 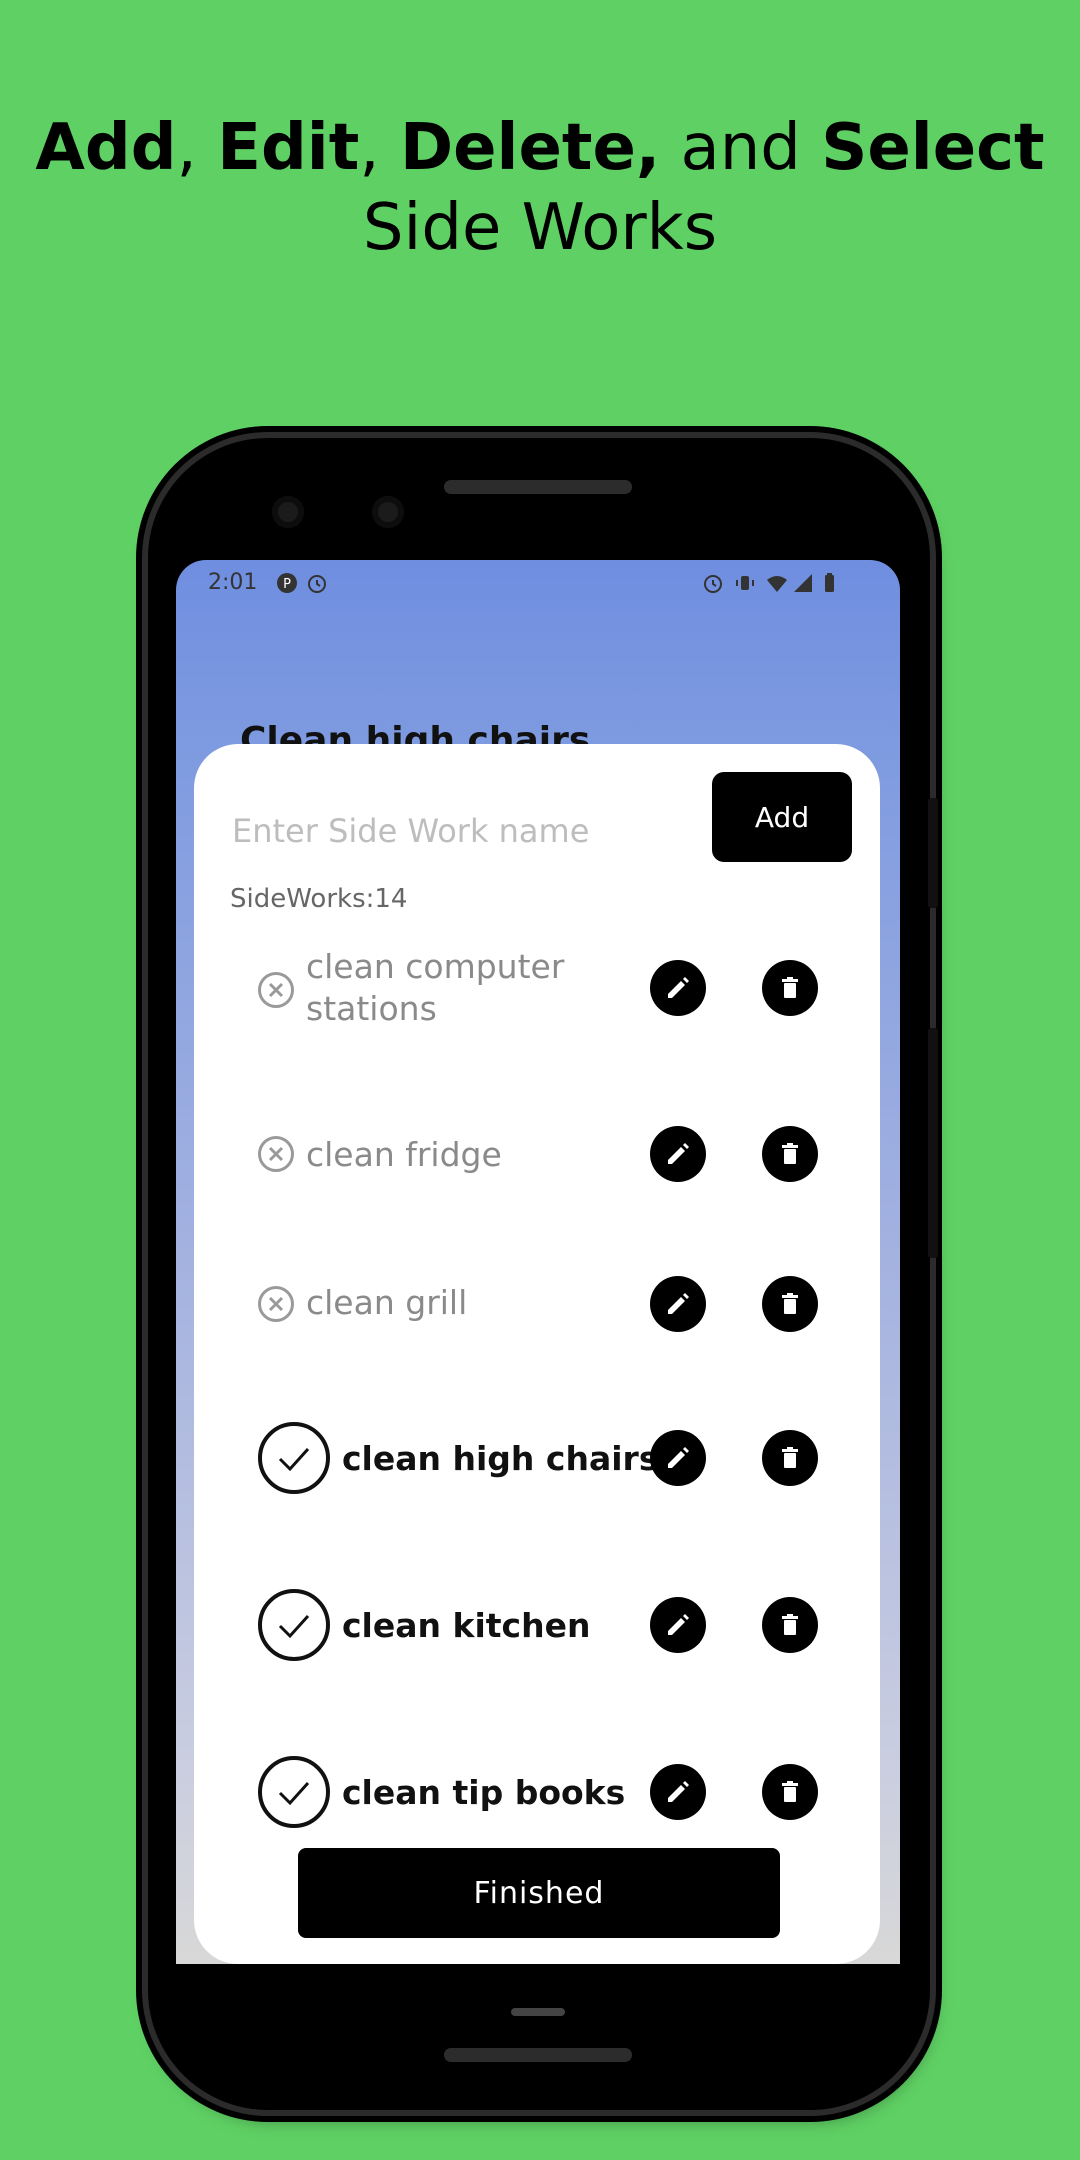 I want to click on battery-icon, so click(x=829, y=582).